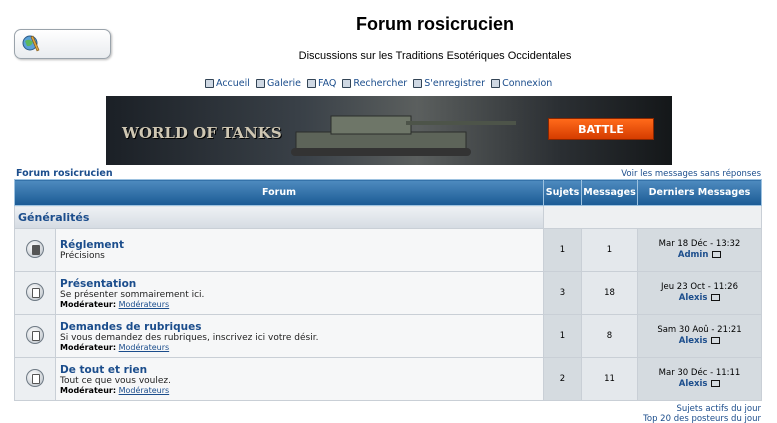 The image size is (777, 423). I want to click on post-count: 18, so click(609, 293).